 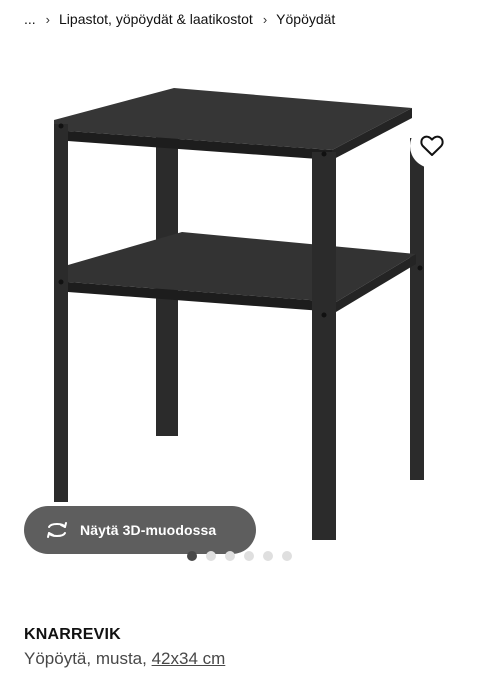 I want to click on view-3d-label: Näytä 3D-muodossa, so click(x=148, y=530).